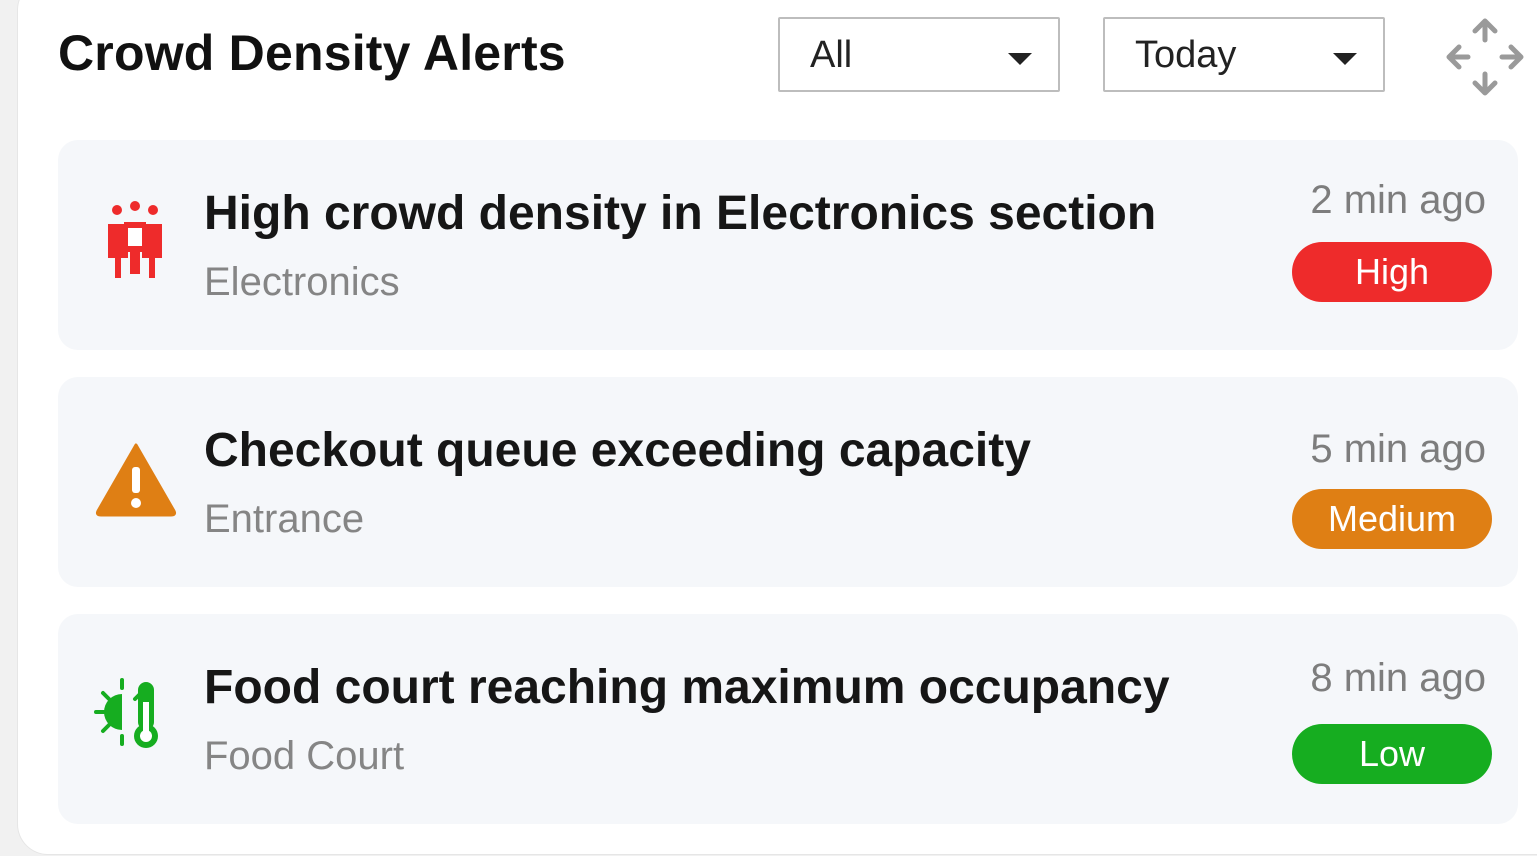 The height and width of the screenshot is (856, 1537). I want to click on severity-badge: Medium, so click(1392, 519).